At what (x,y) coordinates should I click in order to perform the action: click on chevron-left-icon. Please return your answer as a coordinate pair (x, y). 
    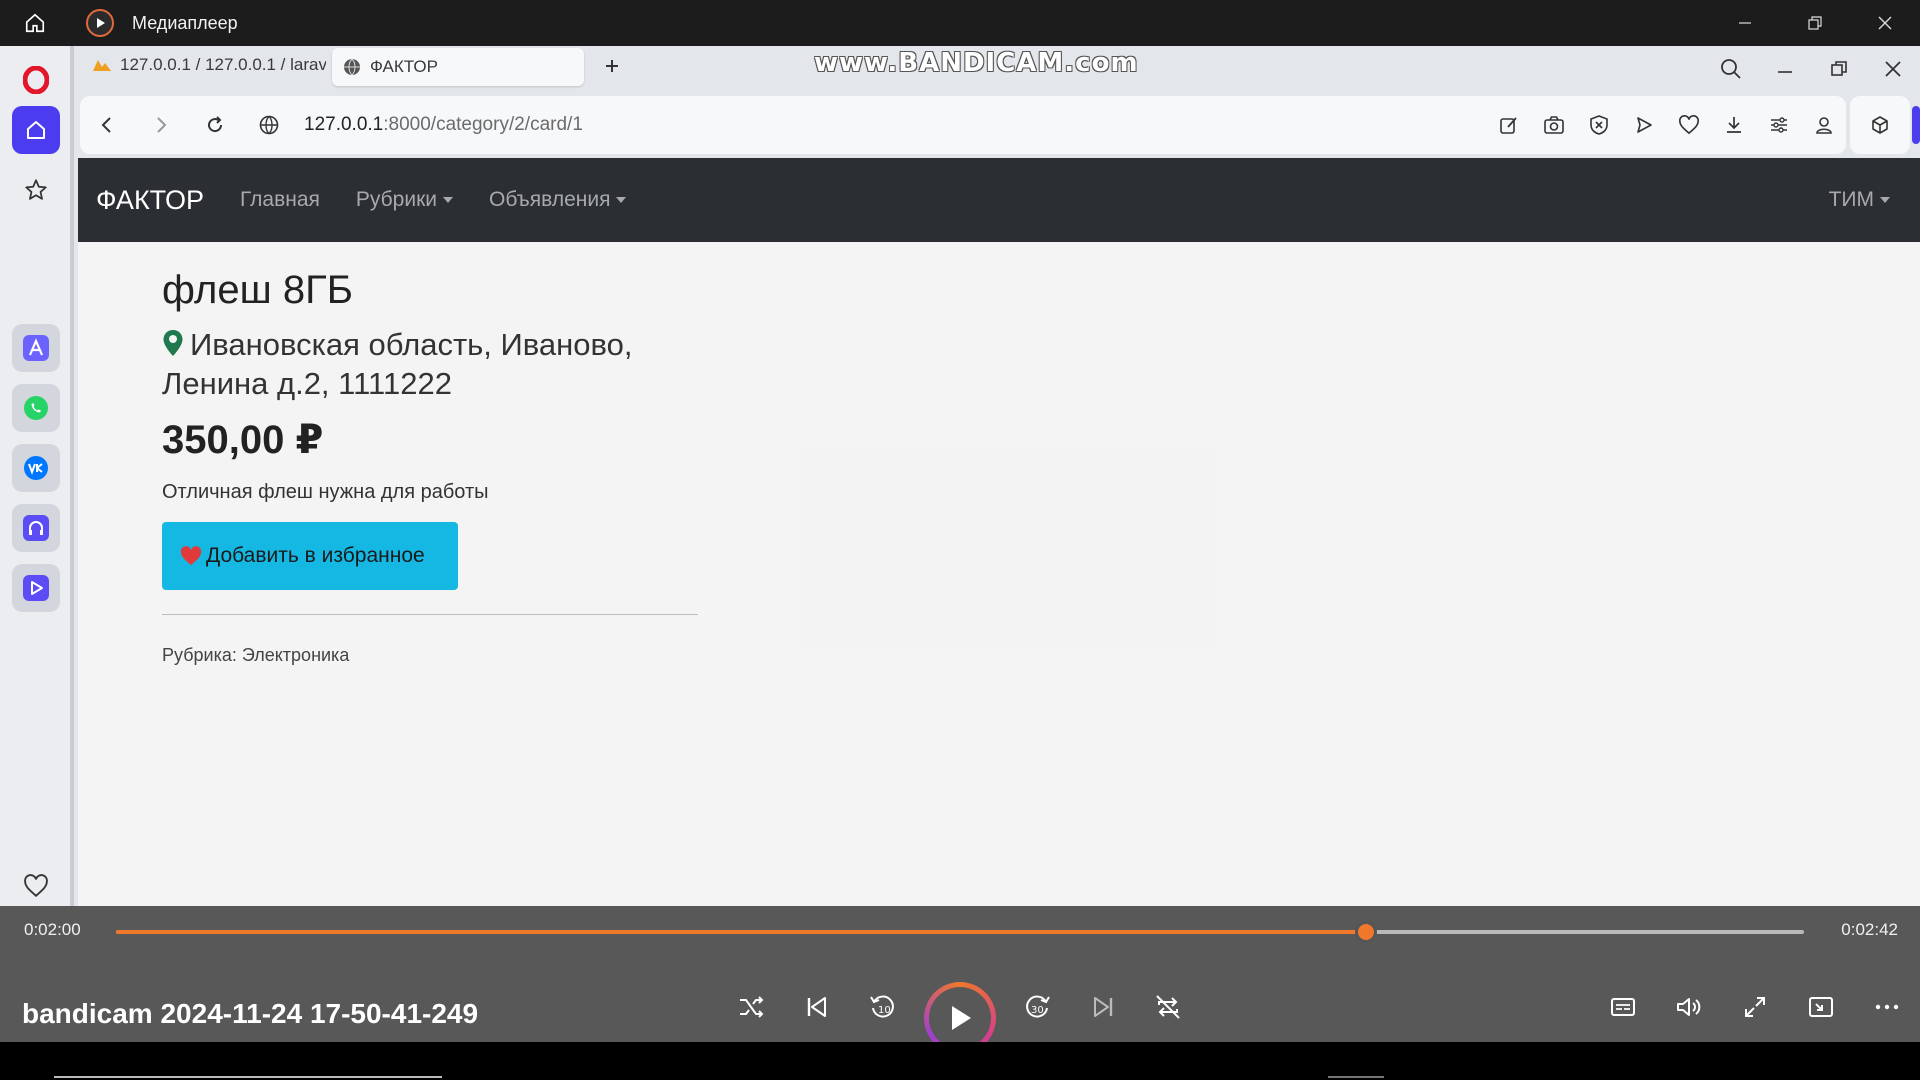
    Looking at the image, I should click on (106, 125).